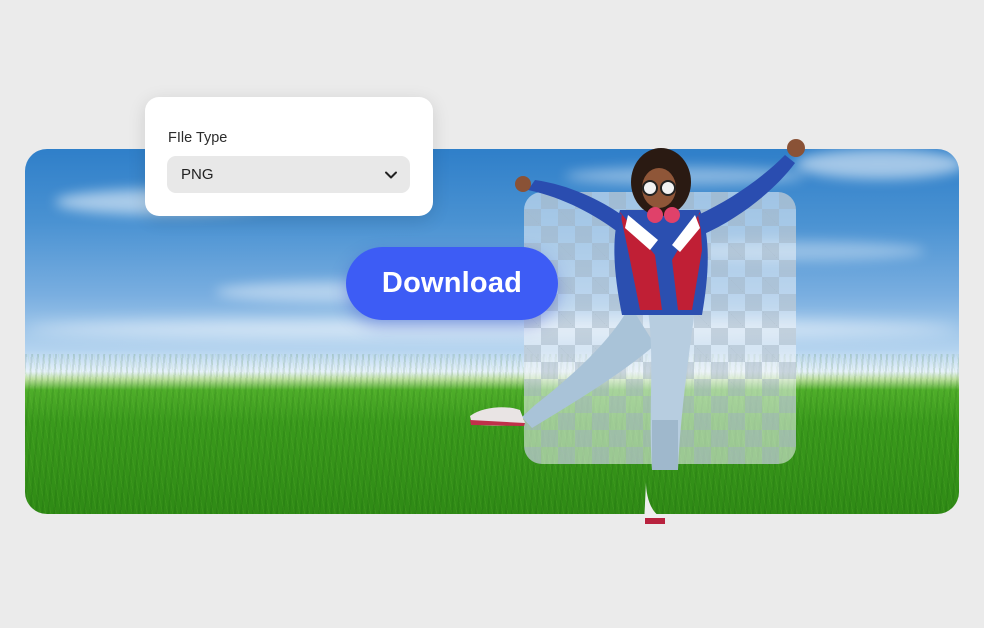 Image resolution: width=984 pixels, height=628 pixels. What do you see at coordinates (197, 174) in the screenshot?
I see `file-type-selected-value: PNG` at bounding box center [197, 174].